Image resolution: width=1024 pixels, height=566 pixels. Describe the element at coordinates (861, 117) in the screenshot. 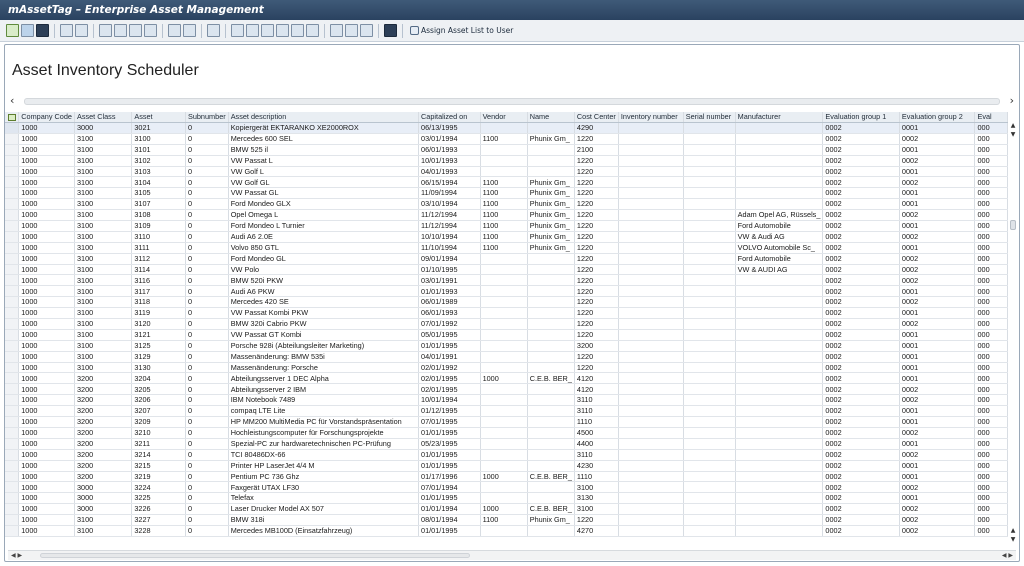

I see `column-header: Evaluation group 1` at that location.